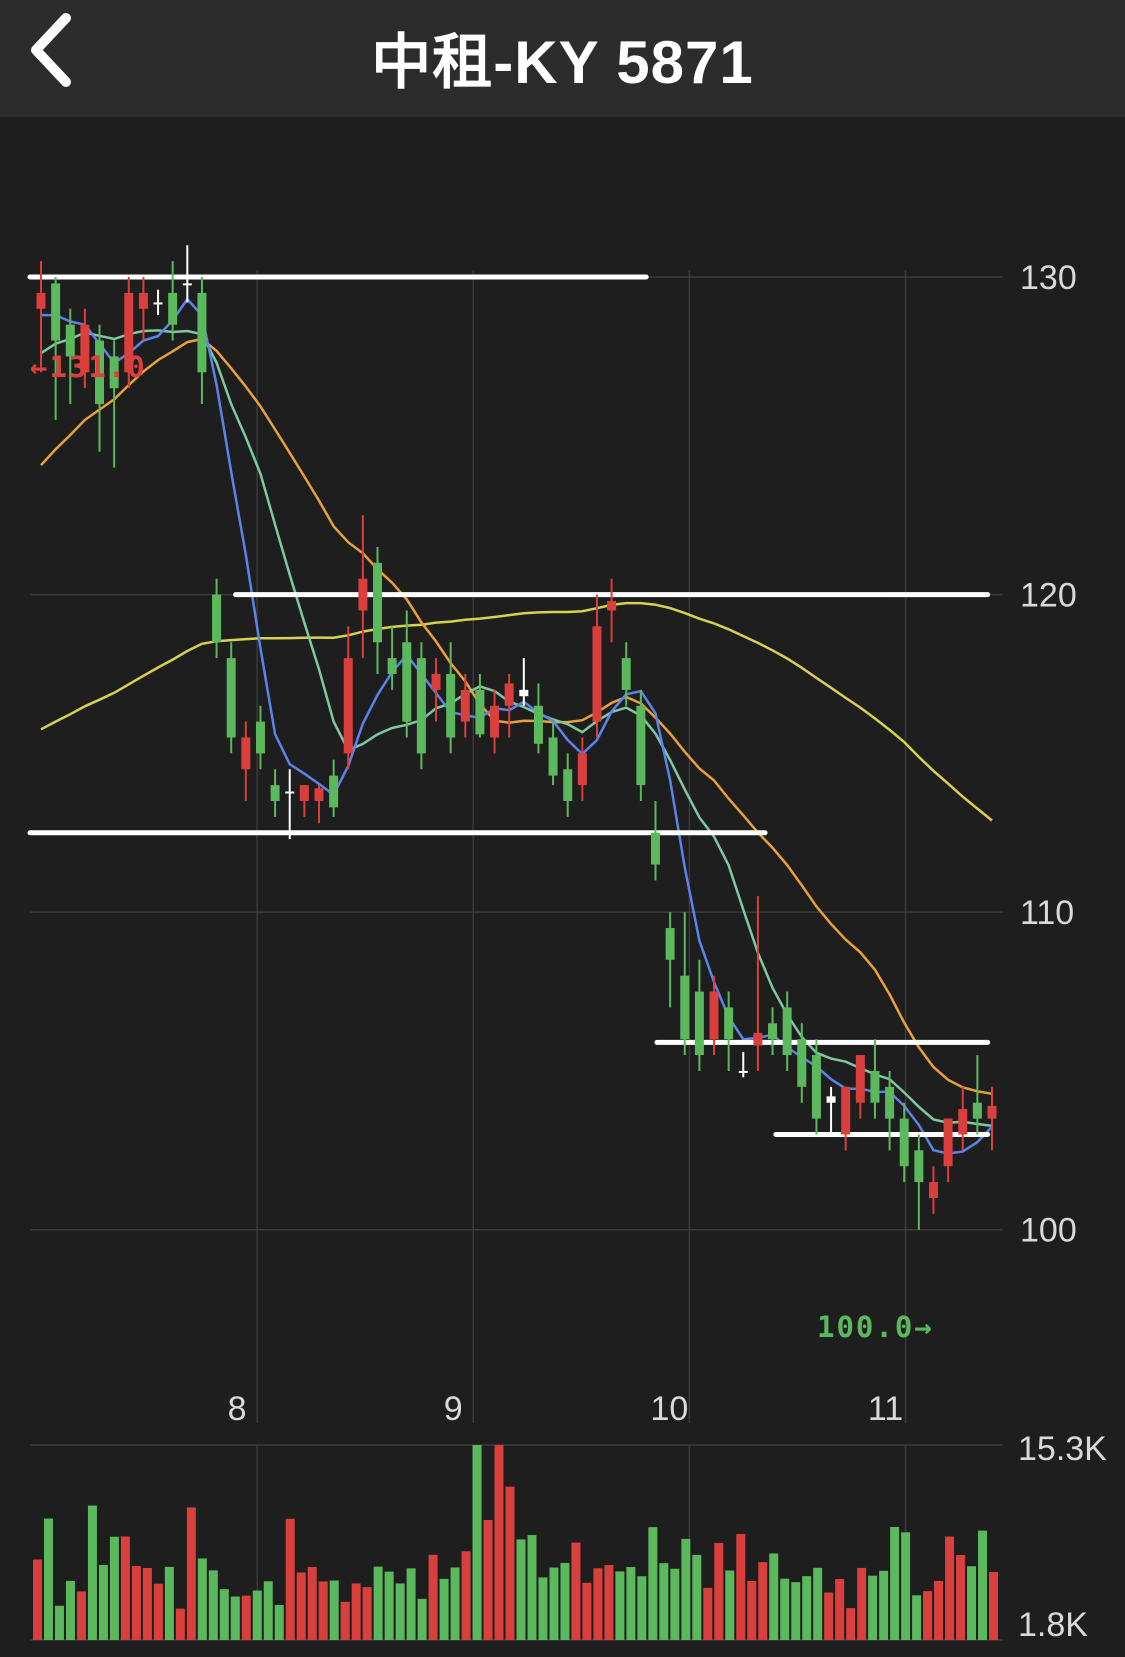 This screenshot has height=1657, width=1125. Describe the element at coordinates (237, 1409) in the screenshot. I see `x-tick-label: 8` at that location.